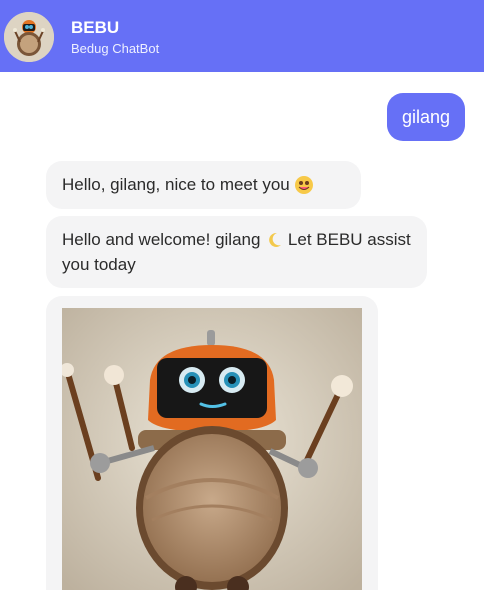  I want to click on user-message: gilang, so click(425, 117).